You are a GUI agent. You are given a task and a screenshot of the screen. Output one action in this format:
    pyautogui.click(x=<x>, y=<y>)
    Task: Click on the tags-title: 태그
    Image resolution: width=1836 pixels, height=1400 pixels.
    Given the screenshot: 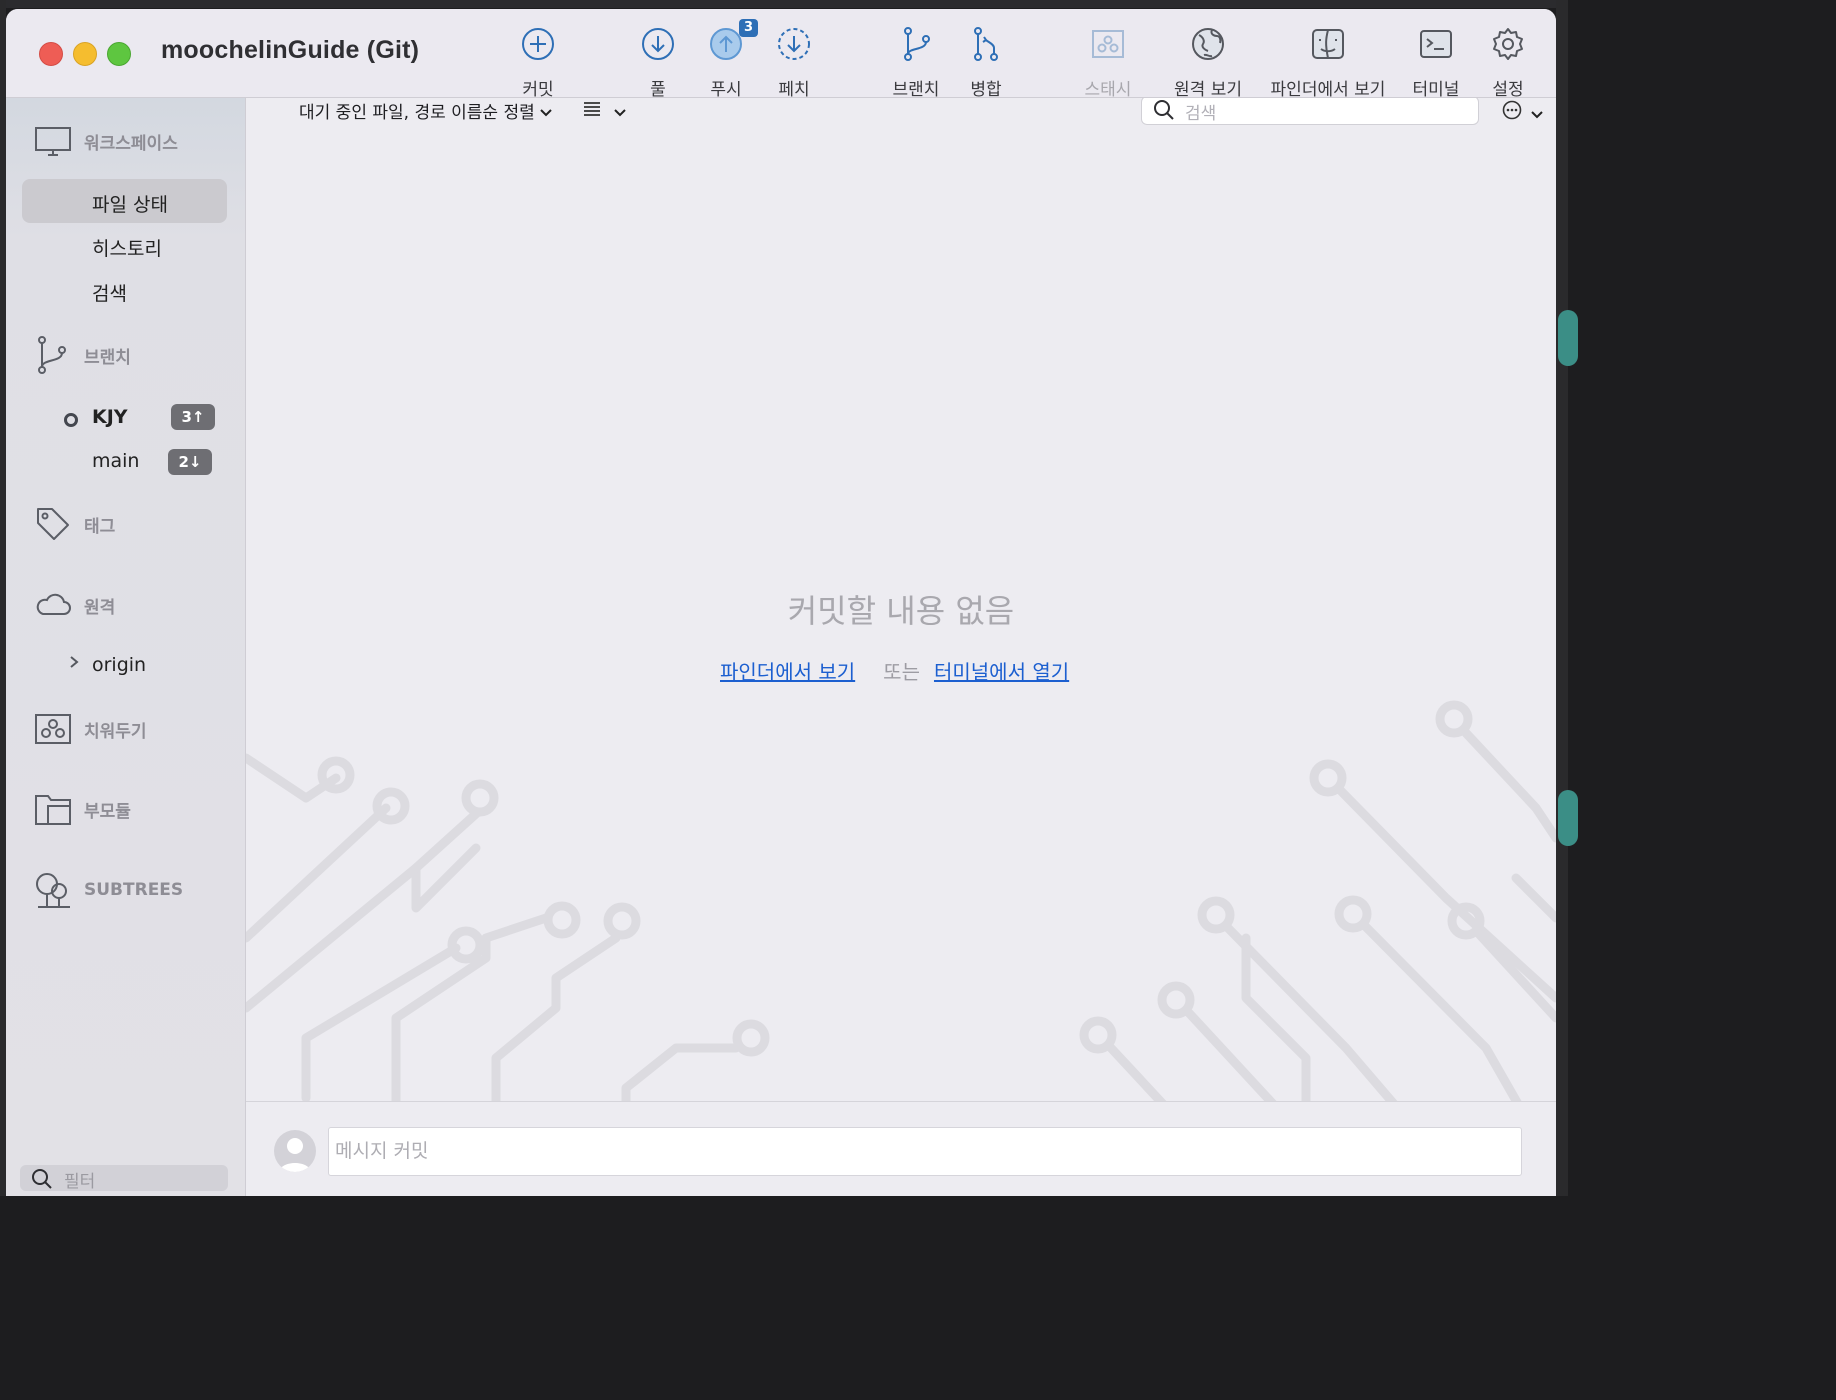 What is the action you would take?
    pyautogui.click(x=100, y=526)
    